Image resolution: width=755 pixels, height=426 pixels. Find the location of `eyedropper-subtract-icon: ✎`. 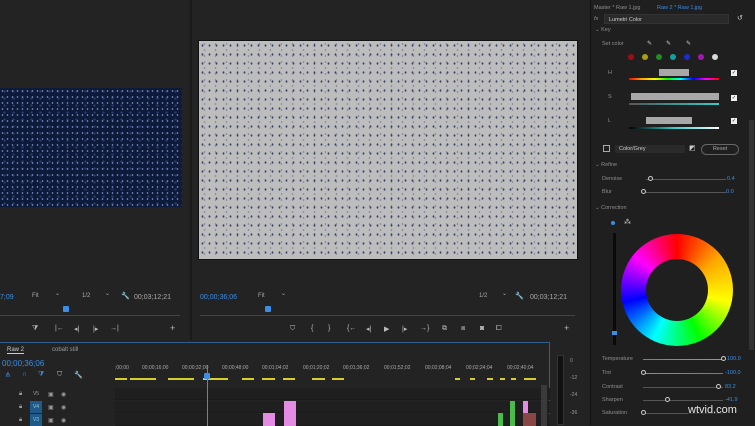

eyedropper-subtract-icon: ✎ is located at coordinates (688, 43).